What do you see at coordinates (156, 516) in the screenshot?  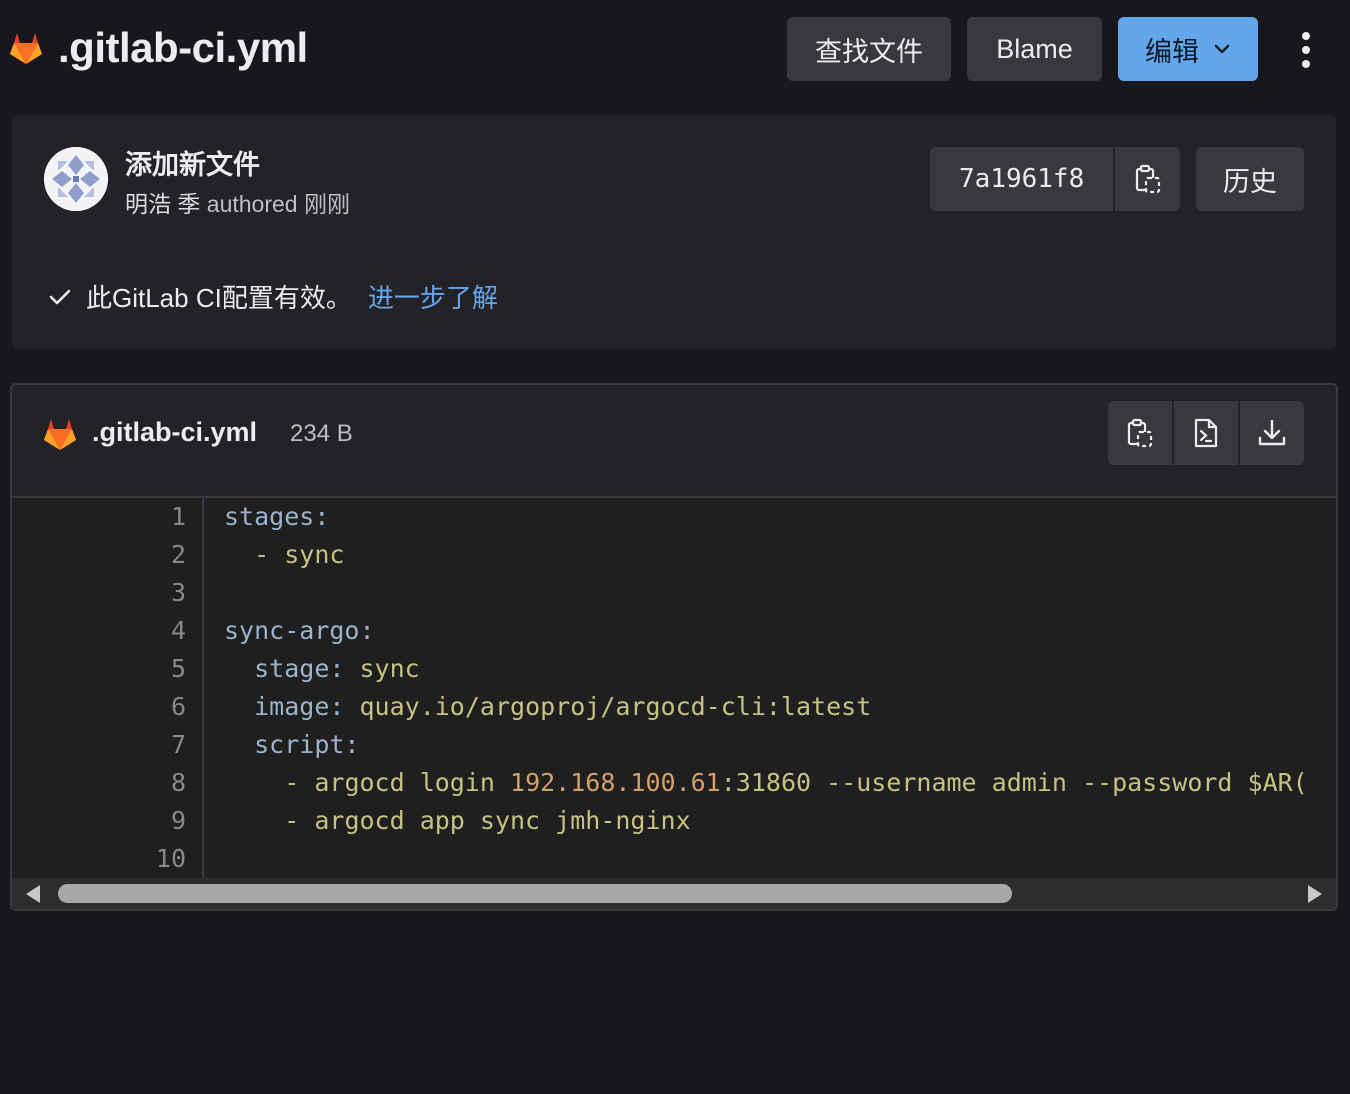 I see `line-number: 1` at bounding box center [156, 516].